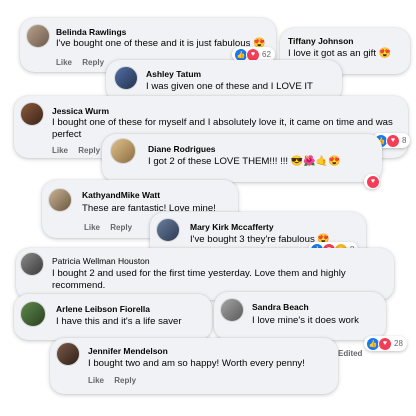 The height and width of the screenshot is (416, 416). What do you see at coordinates (103, 309) in the screenshot?
I see `commenter-name: Arlene Leibson Fiorella` at bounding box center [103, 309].